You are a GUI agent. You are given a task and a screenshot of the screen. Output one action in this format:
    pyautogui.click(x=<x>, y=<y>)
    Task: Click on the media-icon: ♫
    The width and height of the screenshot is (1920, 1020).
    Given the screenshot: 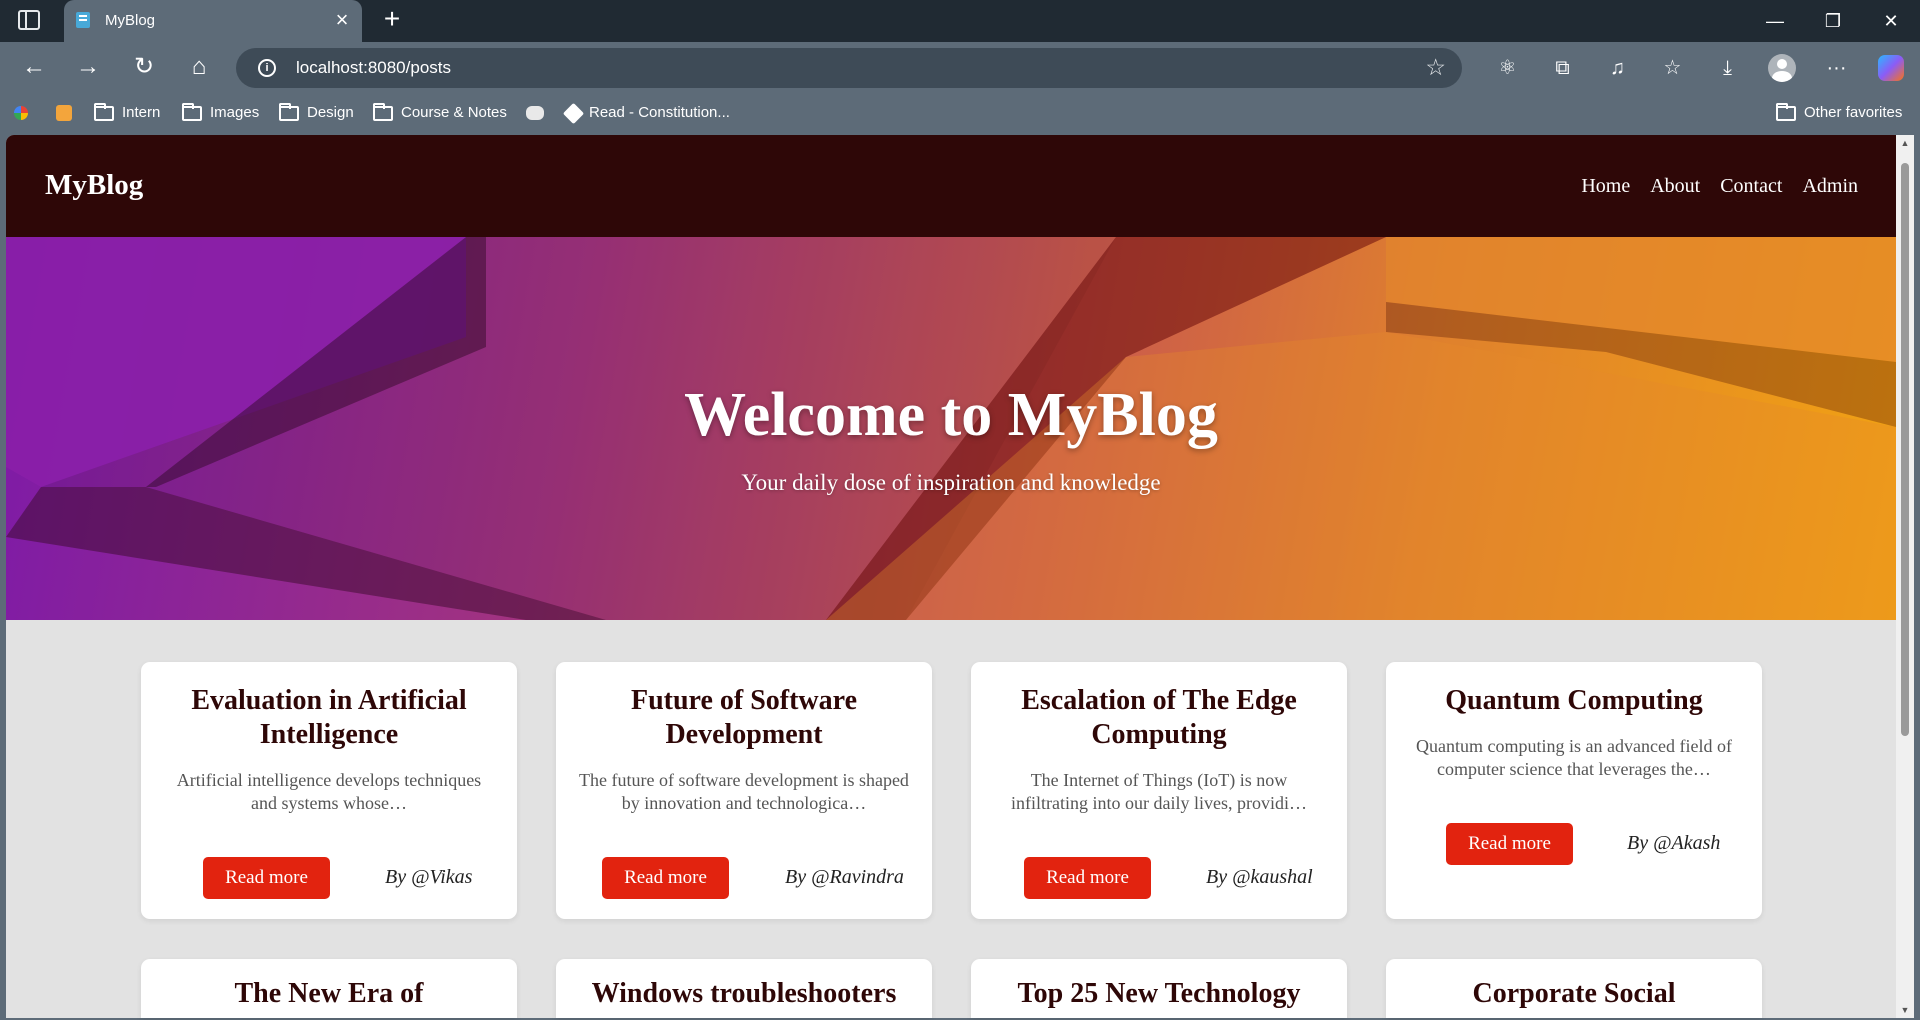 What is the action you would take?
    pyautogui.click(x=1617, y=68)
    